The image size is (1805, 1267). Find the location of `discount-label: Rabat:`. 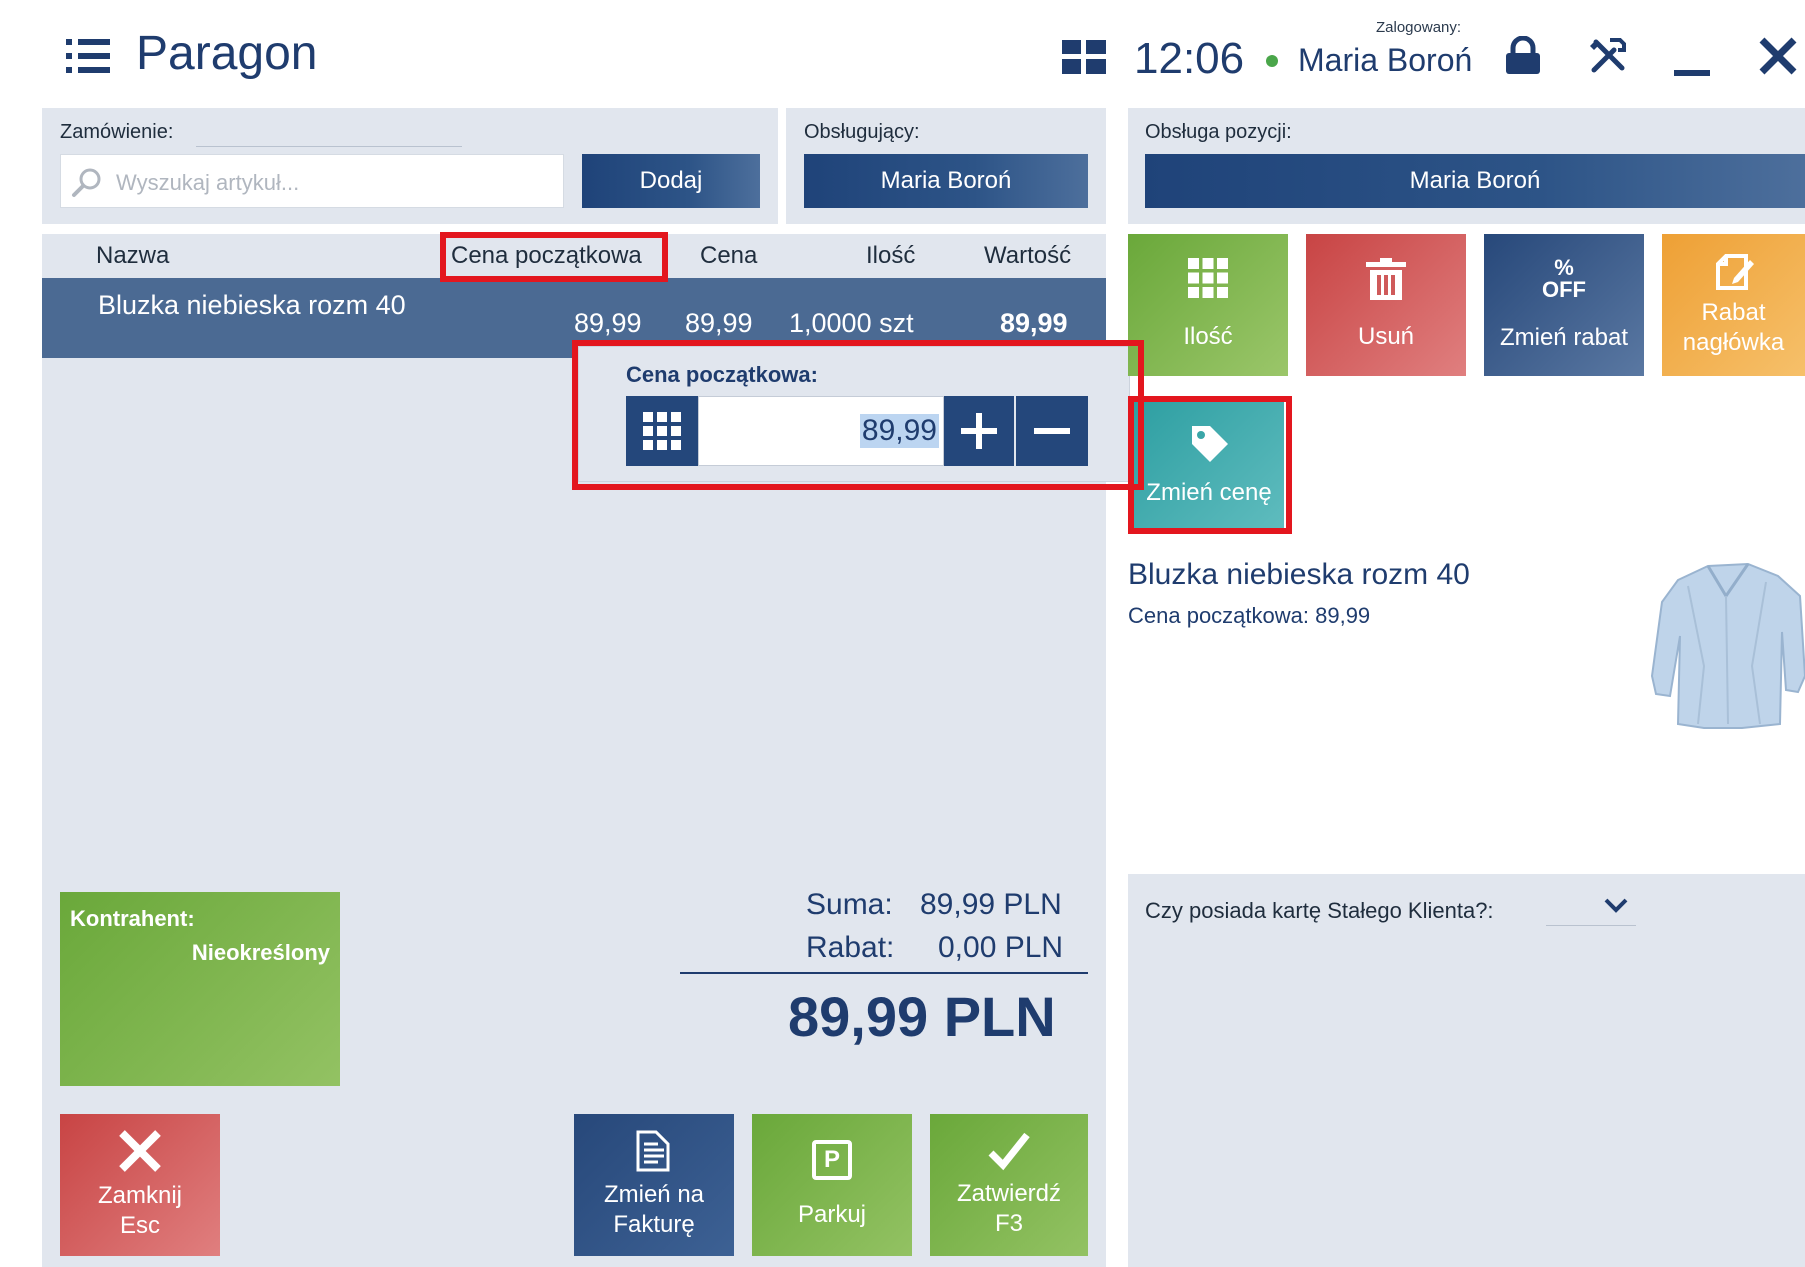

discount-label: Rabat: is located at coordinates (850, 947).